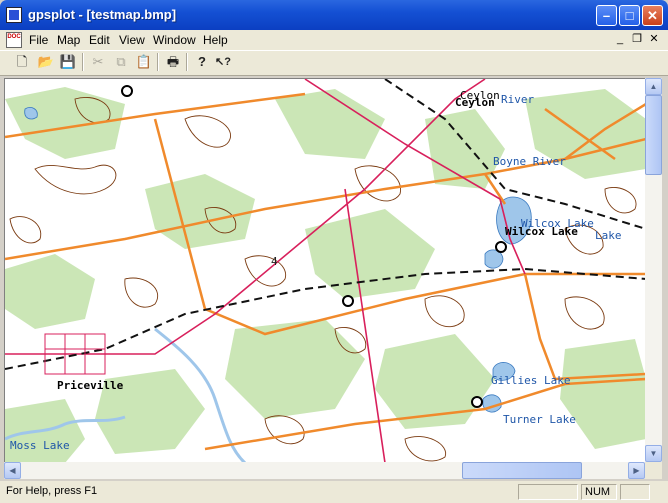 This screenshot has height=503, width=668. I want to click on scroll-down-button: ▼, so click(653, 453).